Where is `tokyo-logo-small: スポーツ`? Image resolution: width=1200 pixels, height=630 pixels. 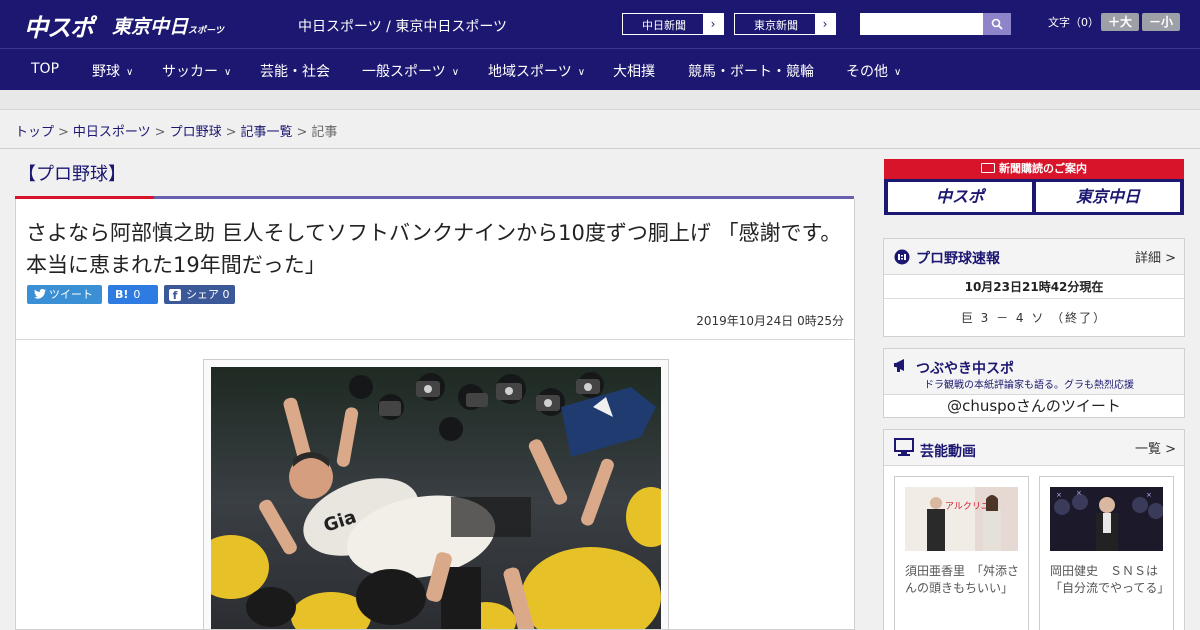
tokyo-logo-small: スポーツ is located at coordinates (206, 31).